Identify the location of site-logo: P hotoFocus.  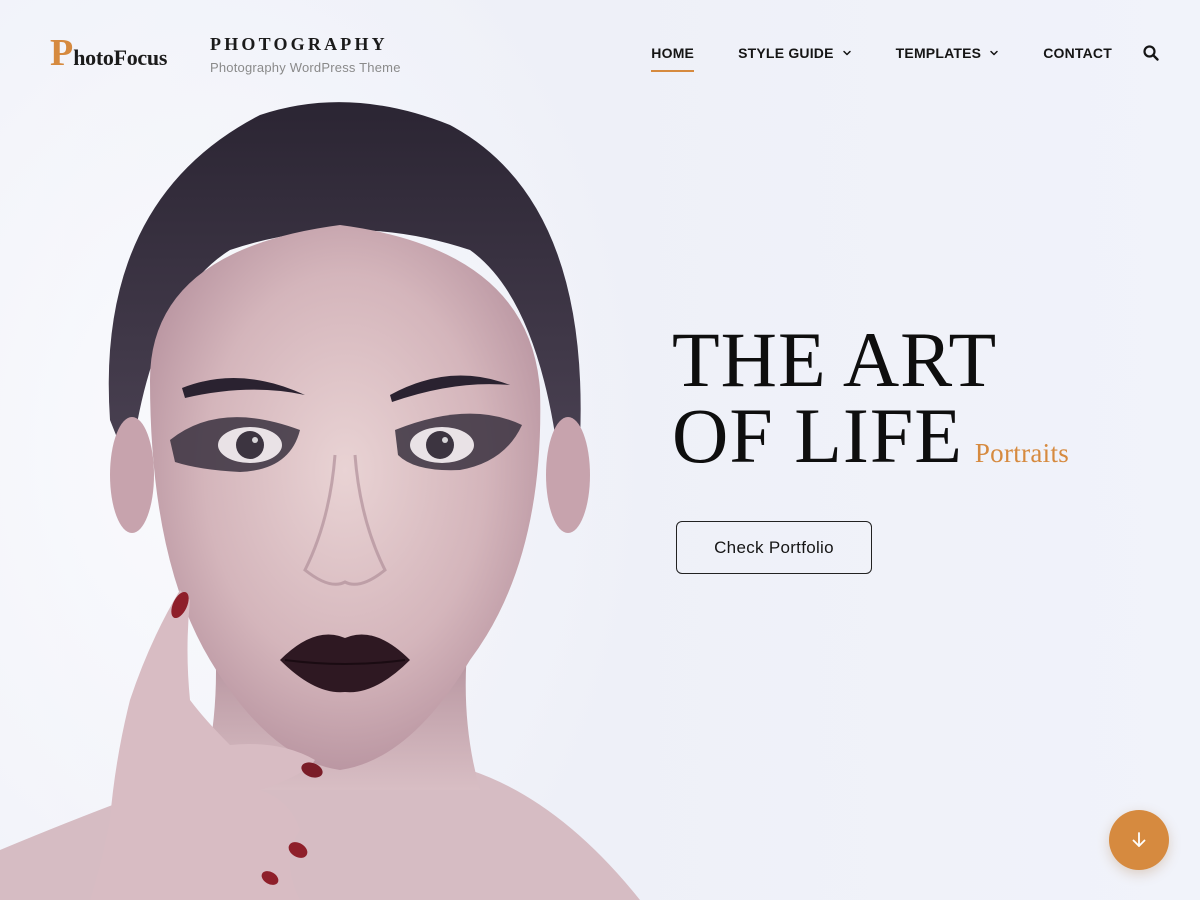
(108, 53).